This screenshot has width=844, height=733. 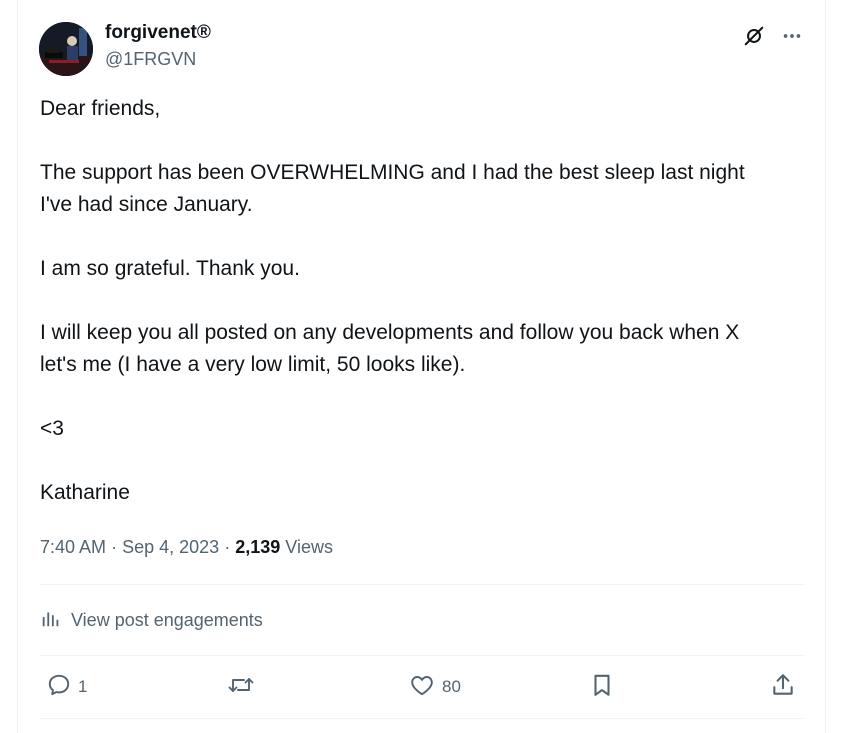 What do you see at coordinates (754, 36) in the screenshot?
I see `grok-icon` at bounding box center [754, 36].